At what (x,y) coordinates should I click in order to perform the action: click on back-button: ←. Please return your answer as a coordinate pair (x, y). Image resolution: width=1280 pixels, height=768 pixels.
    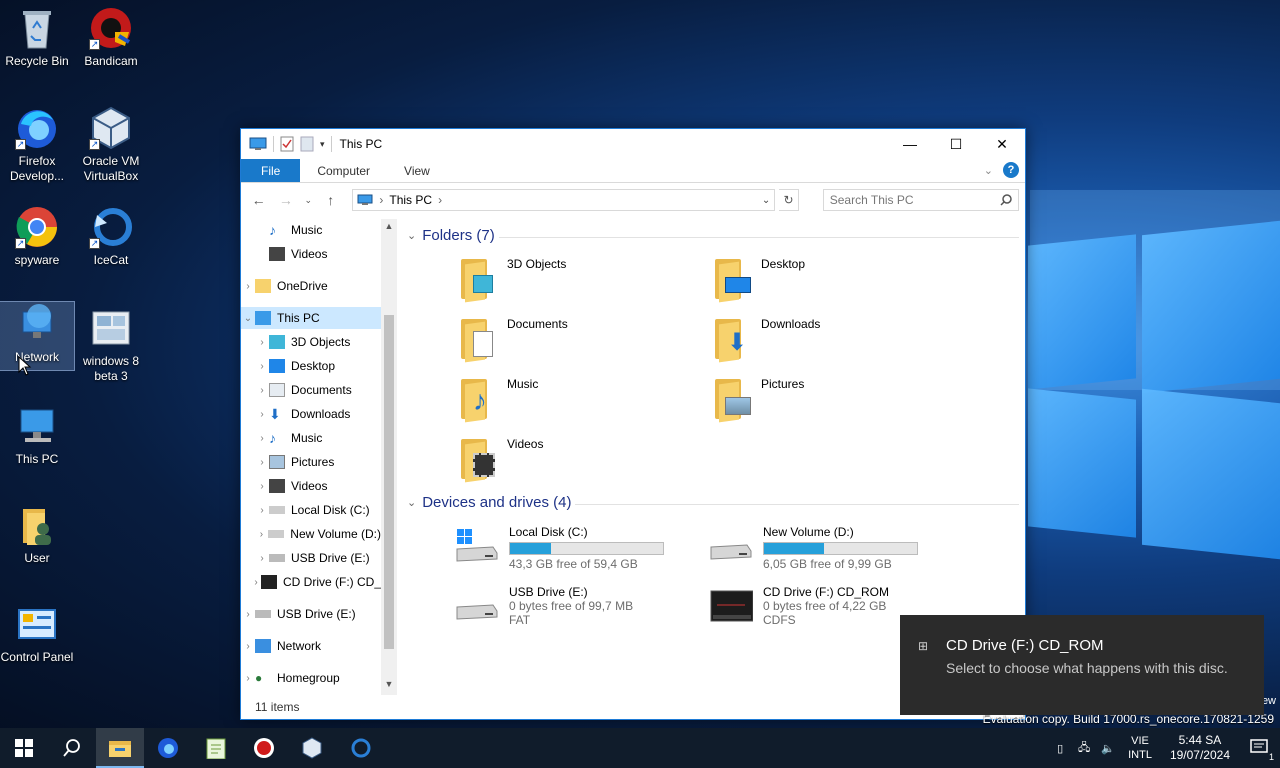
    Looking at the image, I should click on (258, 200).